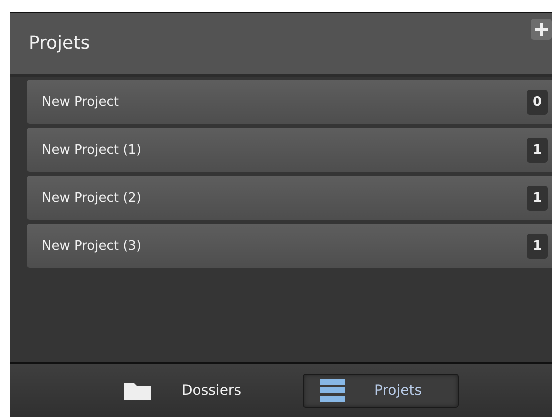 Image resolution: width=552 pixels, height=417 pixels. Describe the element at coordinates (137, 390) in the screenshot. I see `folder-icon` at that location.